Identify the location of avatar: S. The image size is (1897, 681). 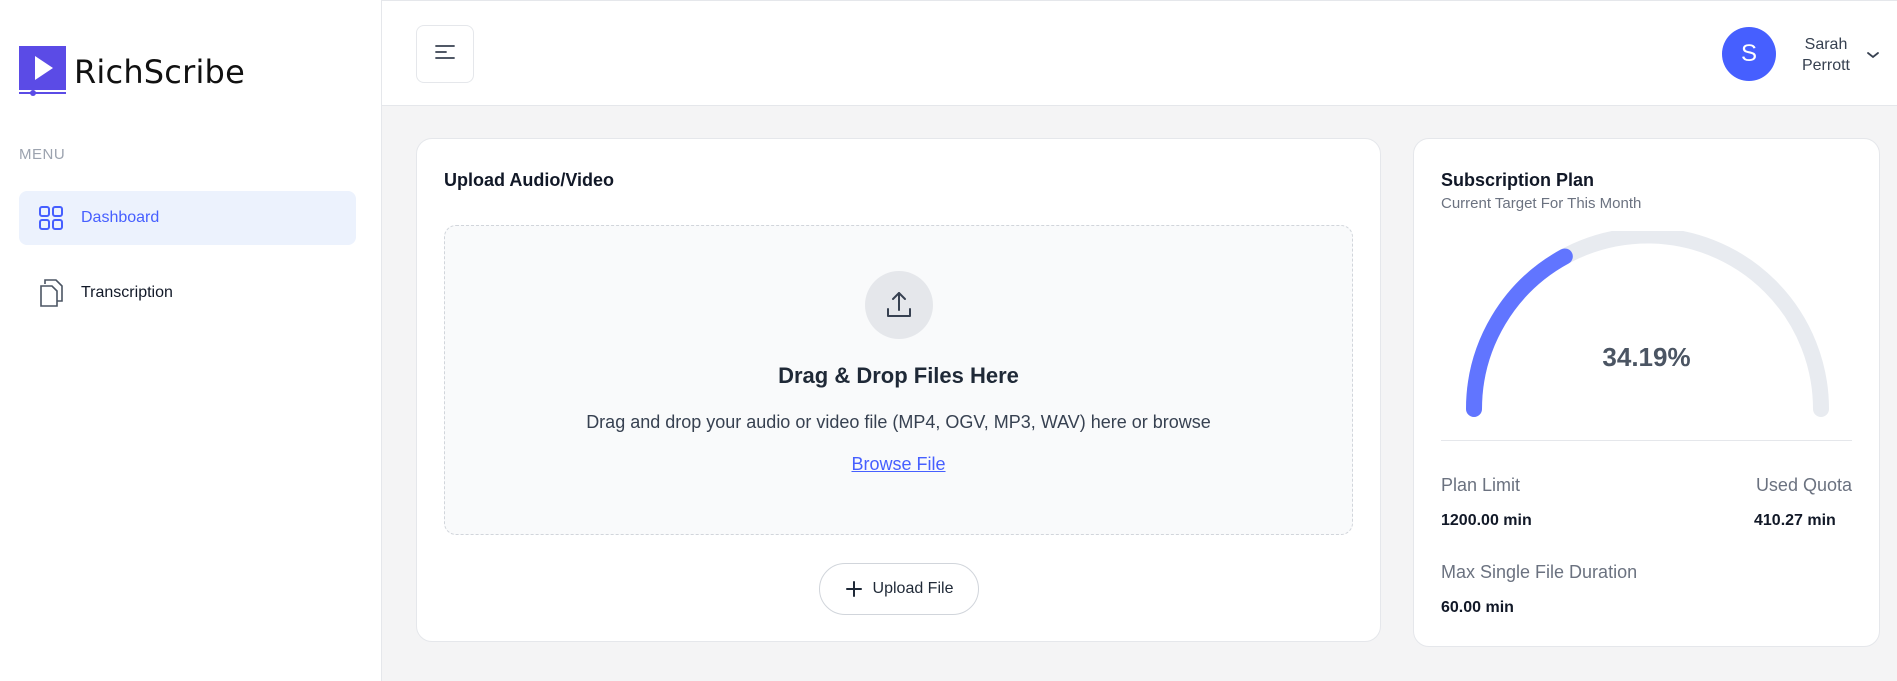
(1749, 54).